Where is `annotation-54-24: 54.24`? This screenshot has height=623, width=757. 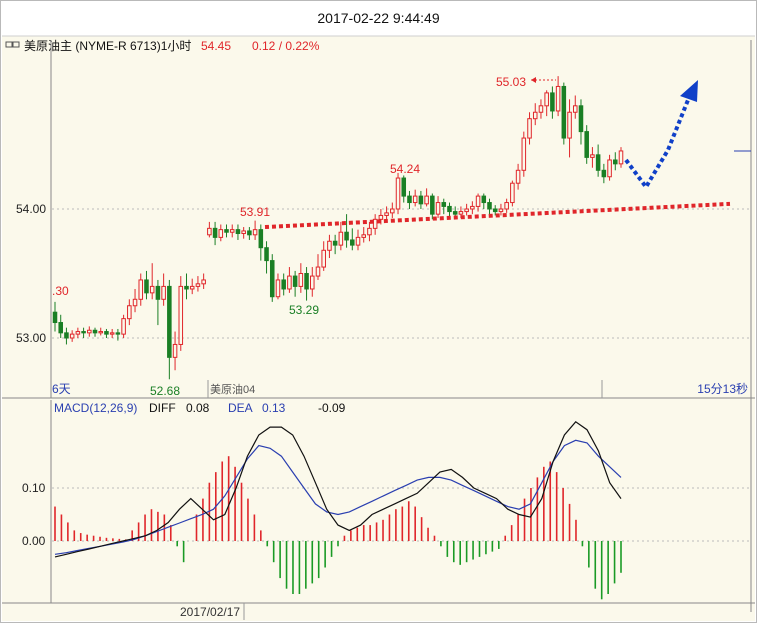
annotation-54-24: 54.24 is located at coordinates (405, 169).